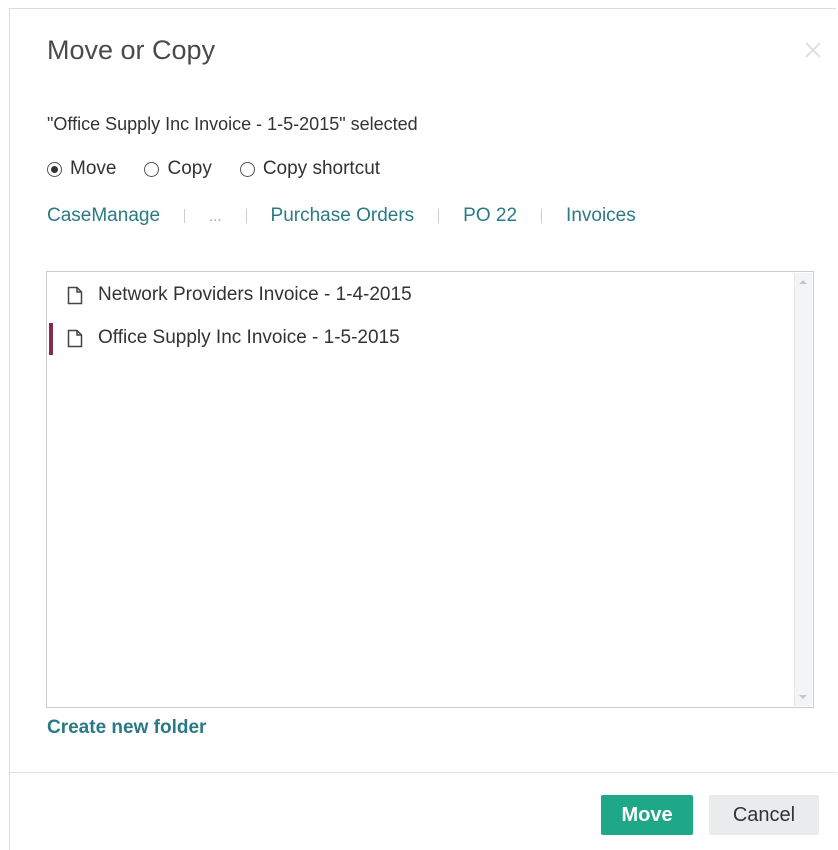  What do you see at coordinates (601, 216) in the screenshot?
I see `breadcrumb-item-current: Invoices` at bounding box center [601, 216].